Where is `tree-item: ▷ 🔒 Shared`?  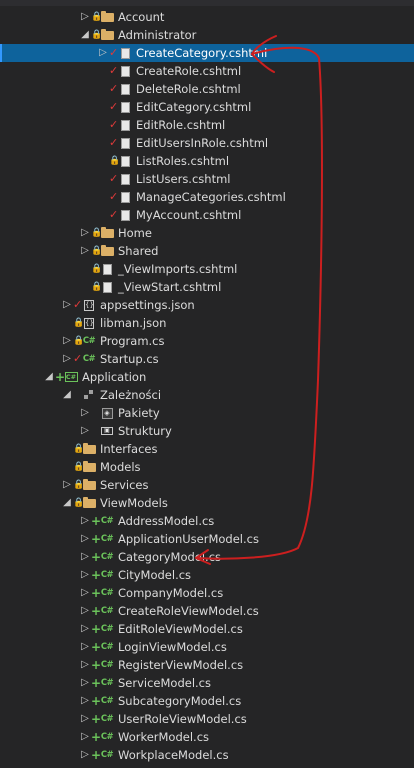 tree-item: ▷ 🔒 Shared is located at coordinates (207, 251).